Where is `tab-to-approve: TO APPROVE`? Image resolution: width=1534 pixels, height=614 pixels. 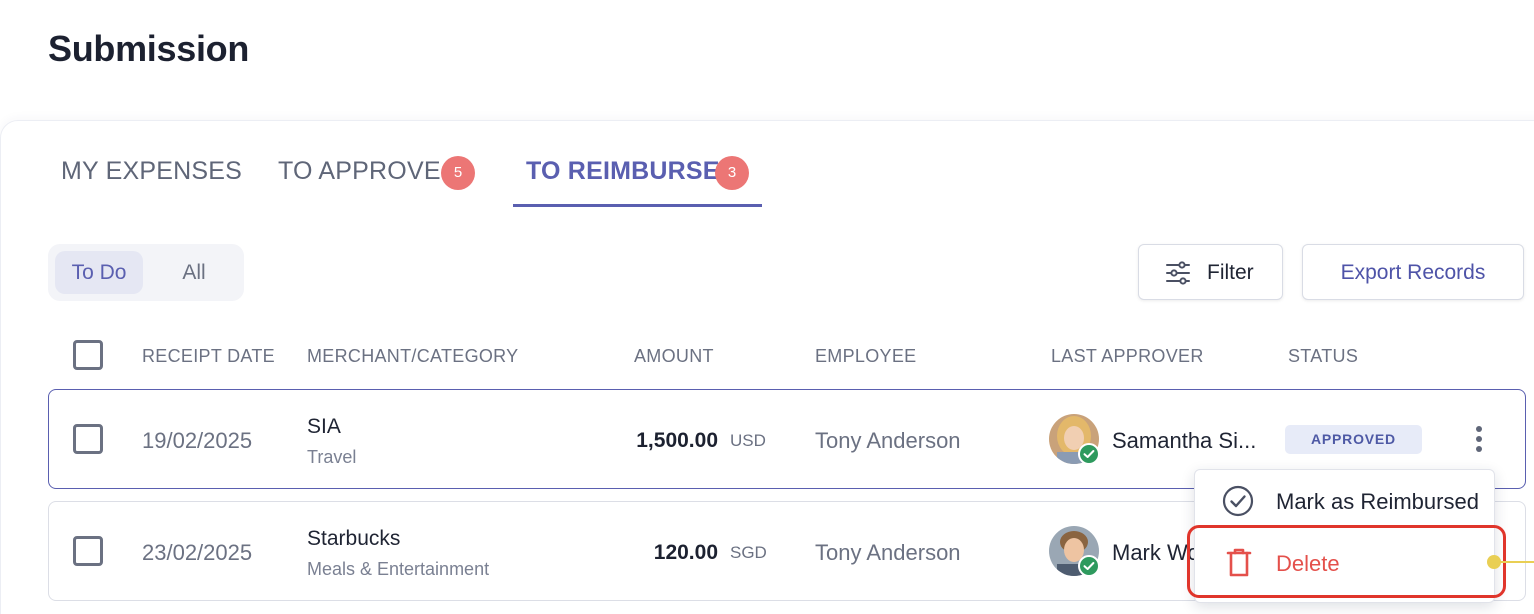 tab-to-approve: TO APPROVE is located at coordinates (359, 171).